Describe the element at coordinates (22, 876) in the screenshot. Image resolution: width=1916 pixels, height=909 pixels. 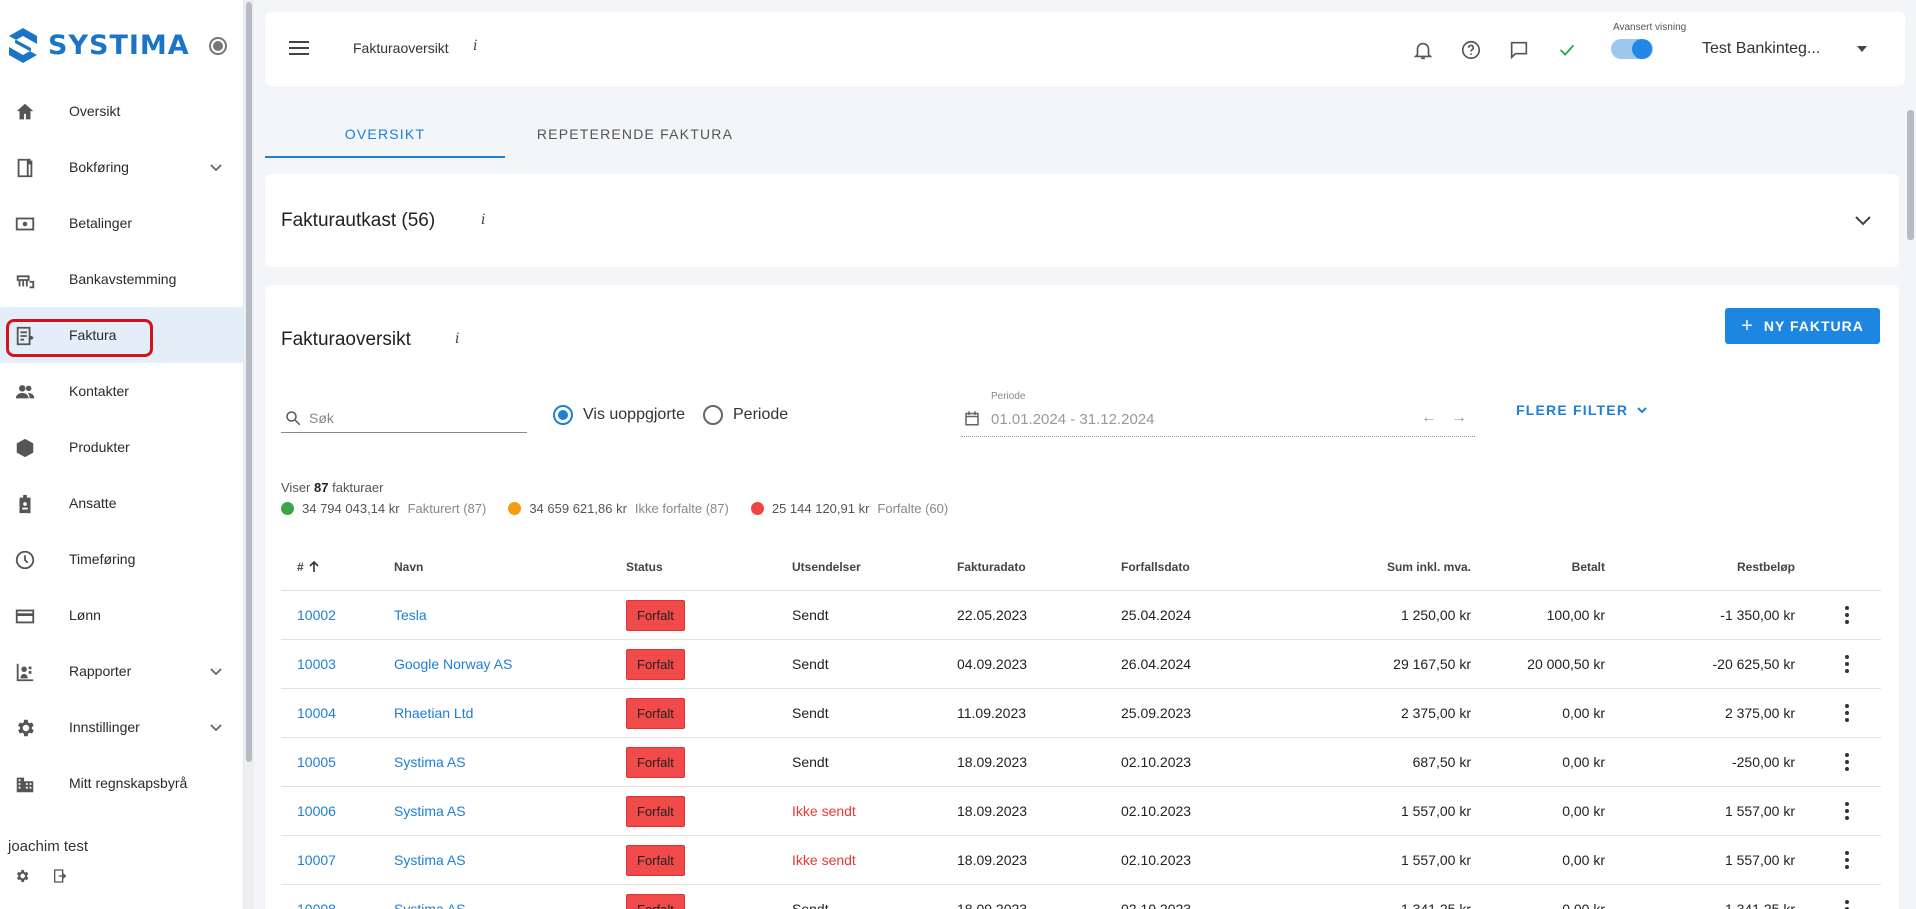
I see `user-settings-icon` at that location.